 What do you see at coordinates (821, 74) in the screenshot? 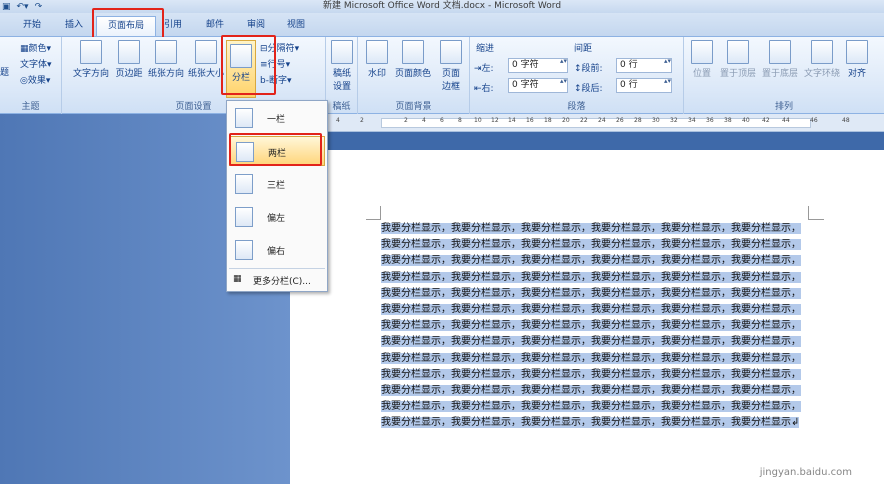
I see `text-wrapping-label: 文字环绕` at bounding box center [821, 74].